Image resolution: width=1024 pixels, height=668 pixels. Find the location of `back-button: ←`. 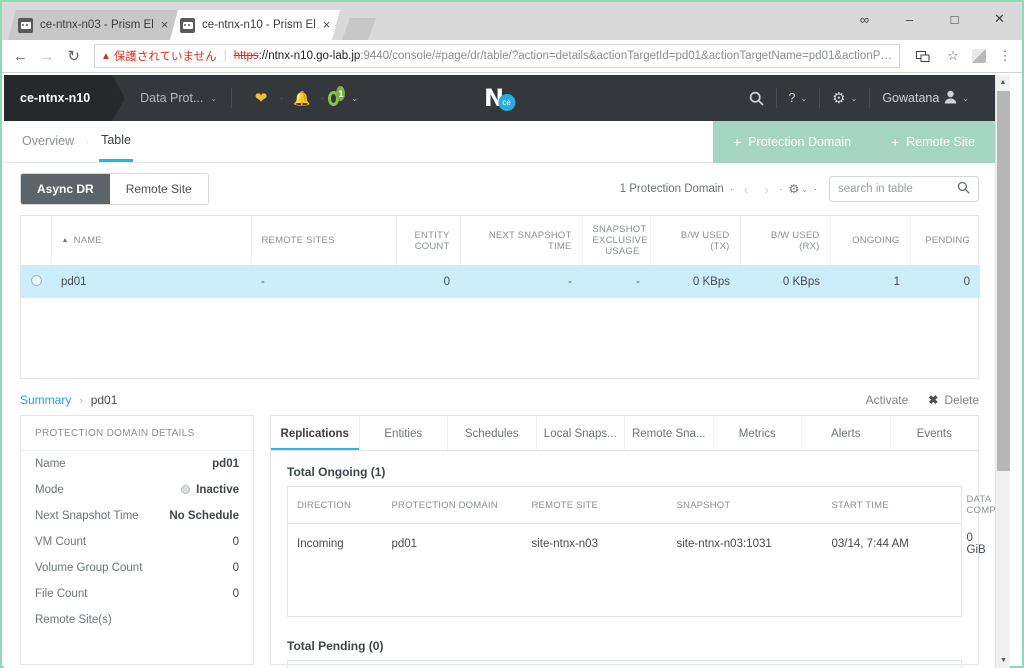

back-button: ← is located at coordinates (20, 56).